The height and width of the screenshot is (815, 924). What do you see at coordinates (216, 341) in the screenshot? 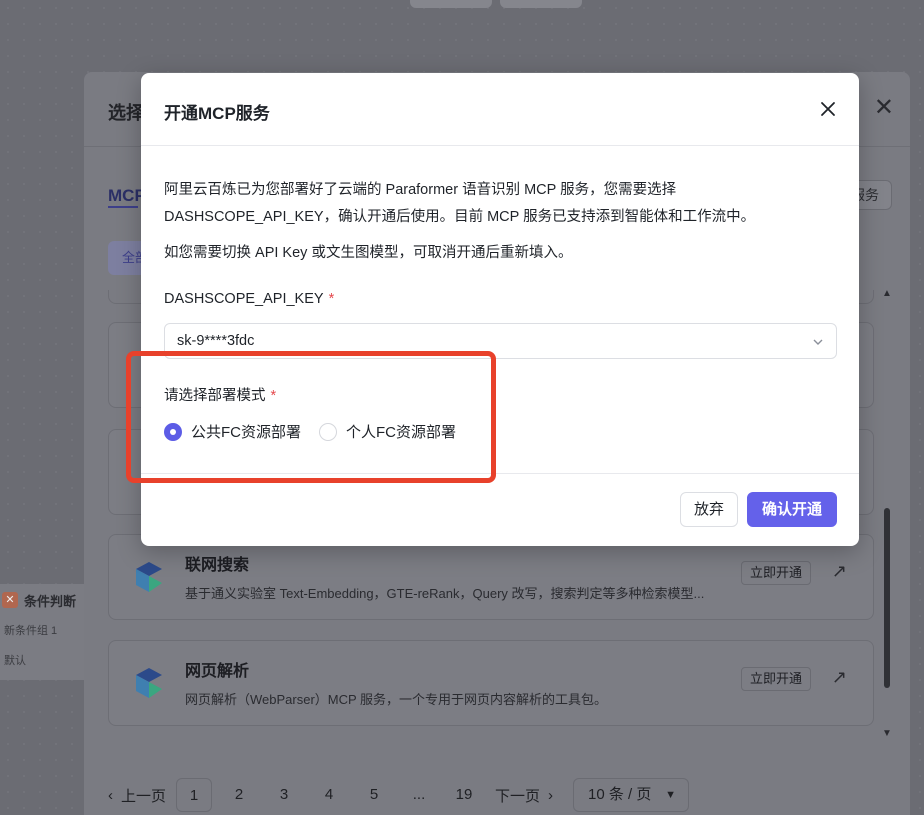
I see `api-key-value: sk-9****3fdc` at bounding box center [216, 341].